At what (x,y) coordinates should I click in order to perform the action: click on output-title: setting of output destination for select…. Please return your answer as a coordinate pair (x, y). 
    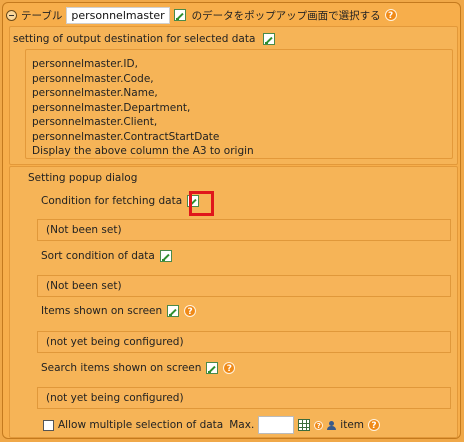
    Looking at the image, I should click on (144, 39).